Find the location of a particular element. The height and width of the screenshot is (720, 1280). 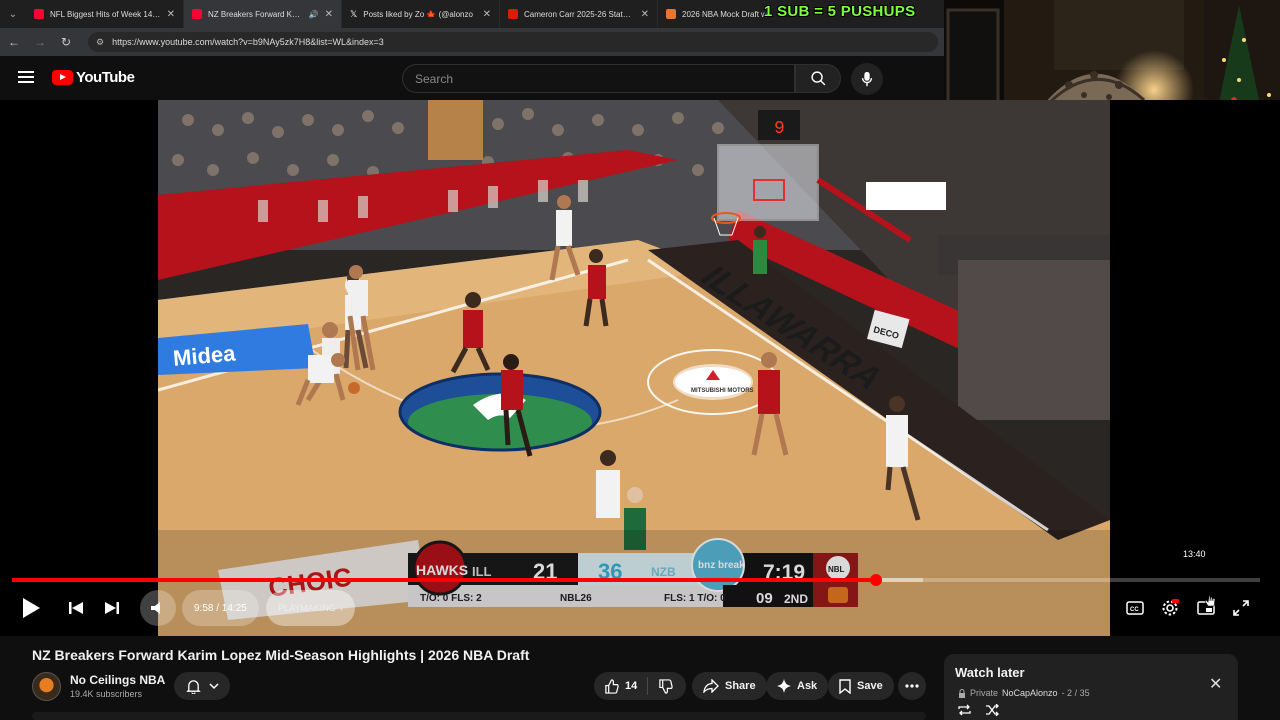

svg-text: CC is located at coordinates (1134, 610).